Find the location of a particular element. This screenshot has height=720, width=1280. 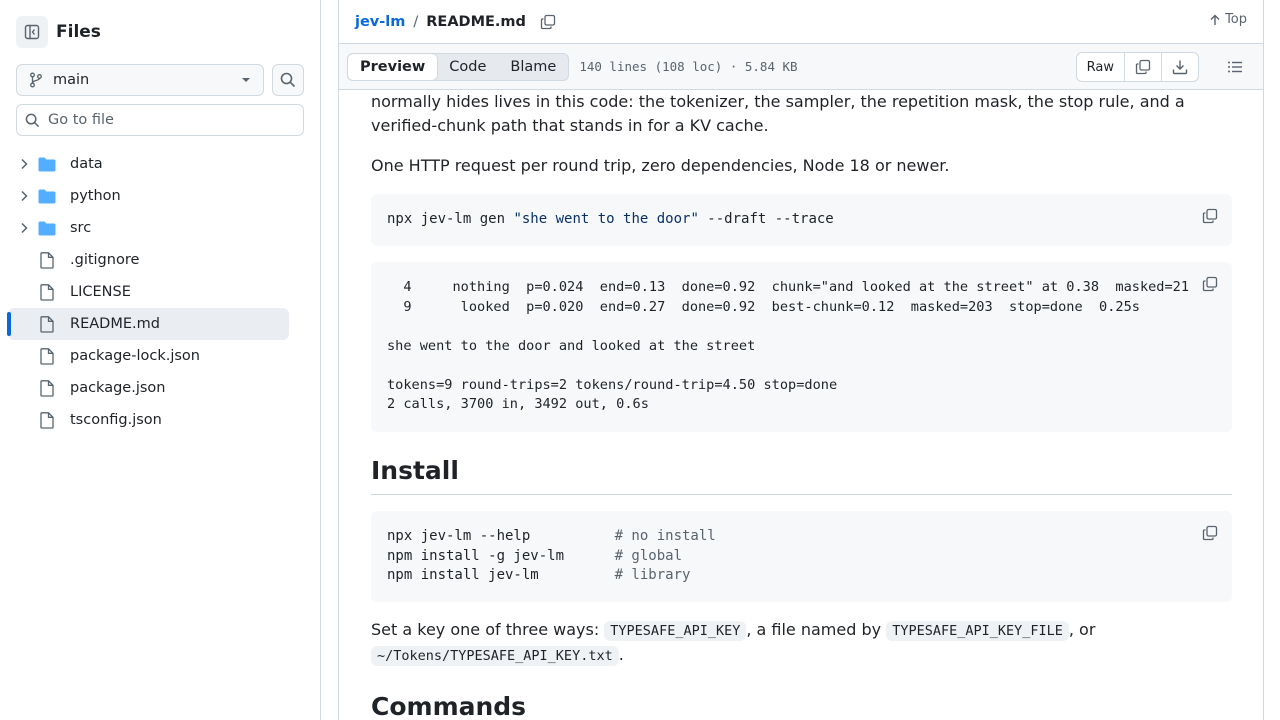

back-to-top-button: Top is located at coordinates (1228, 19).